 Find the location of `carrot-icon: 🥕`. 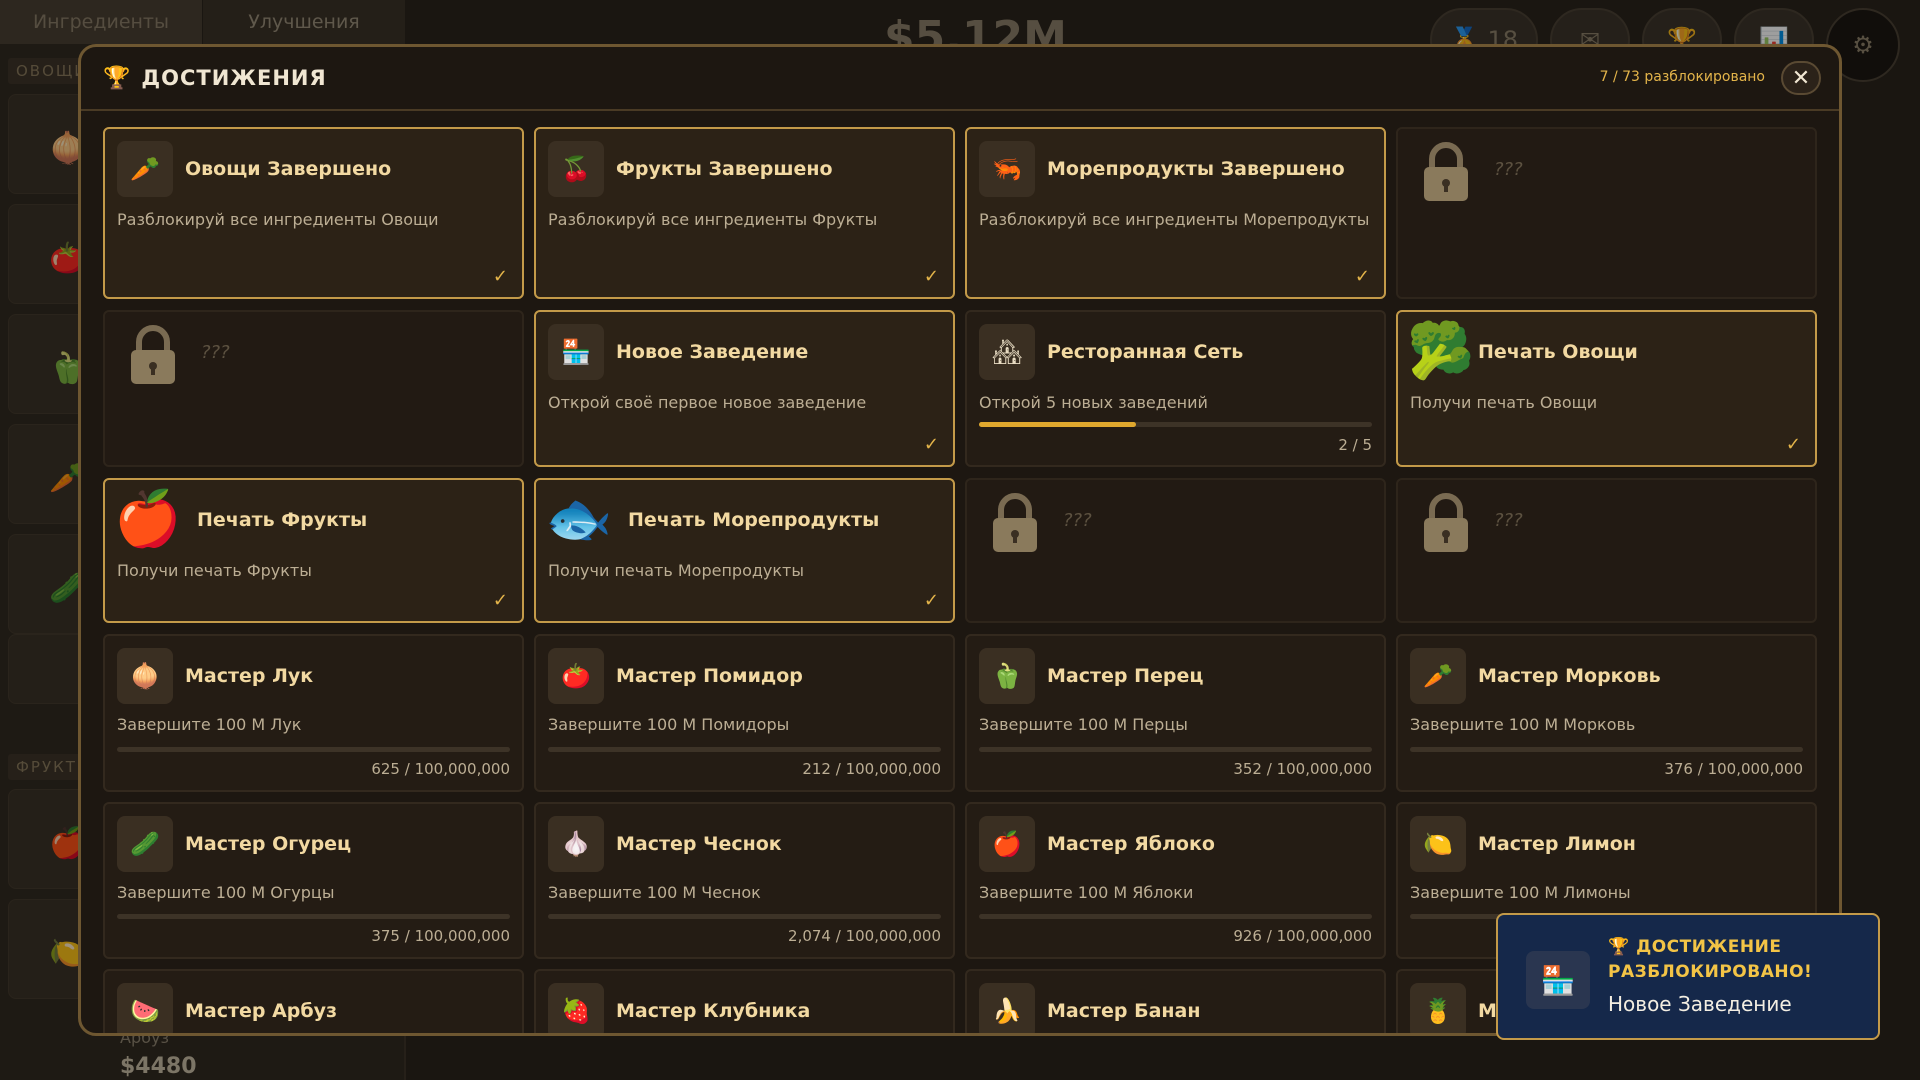

carrot-icon: 🥕 is located at coordinates (1438, 676).